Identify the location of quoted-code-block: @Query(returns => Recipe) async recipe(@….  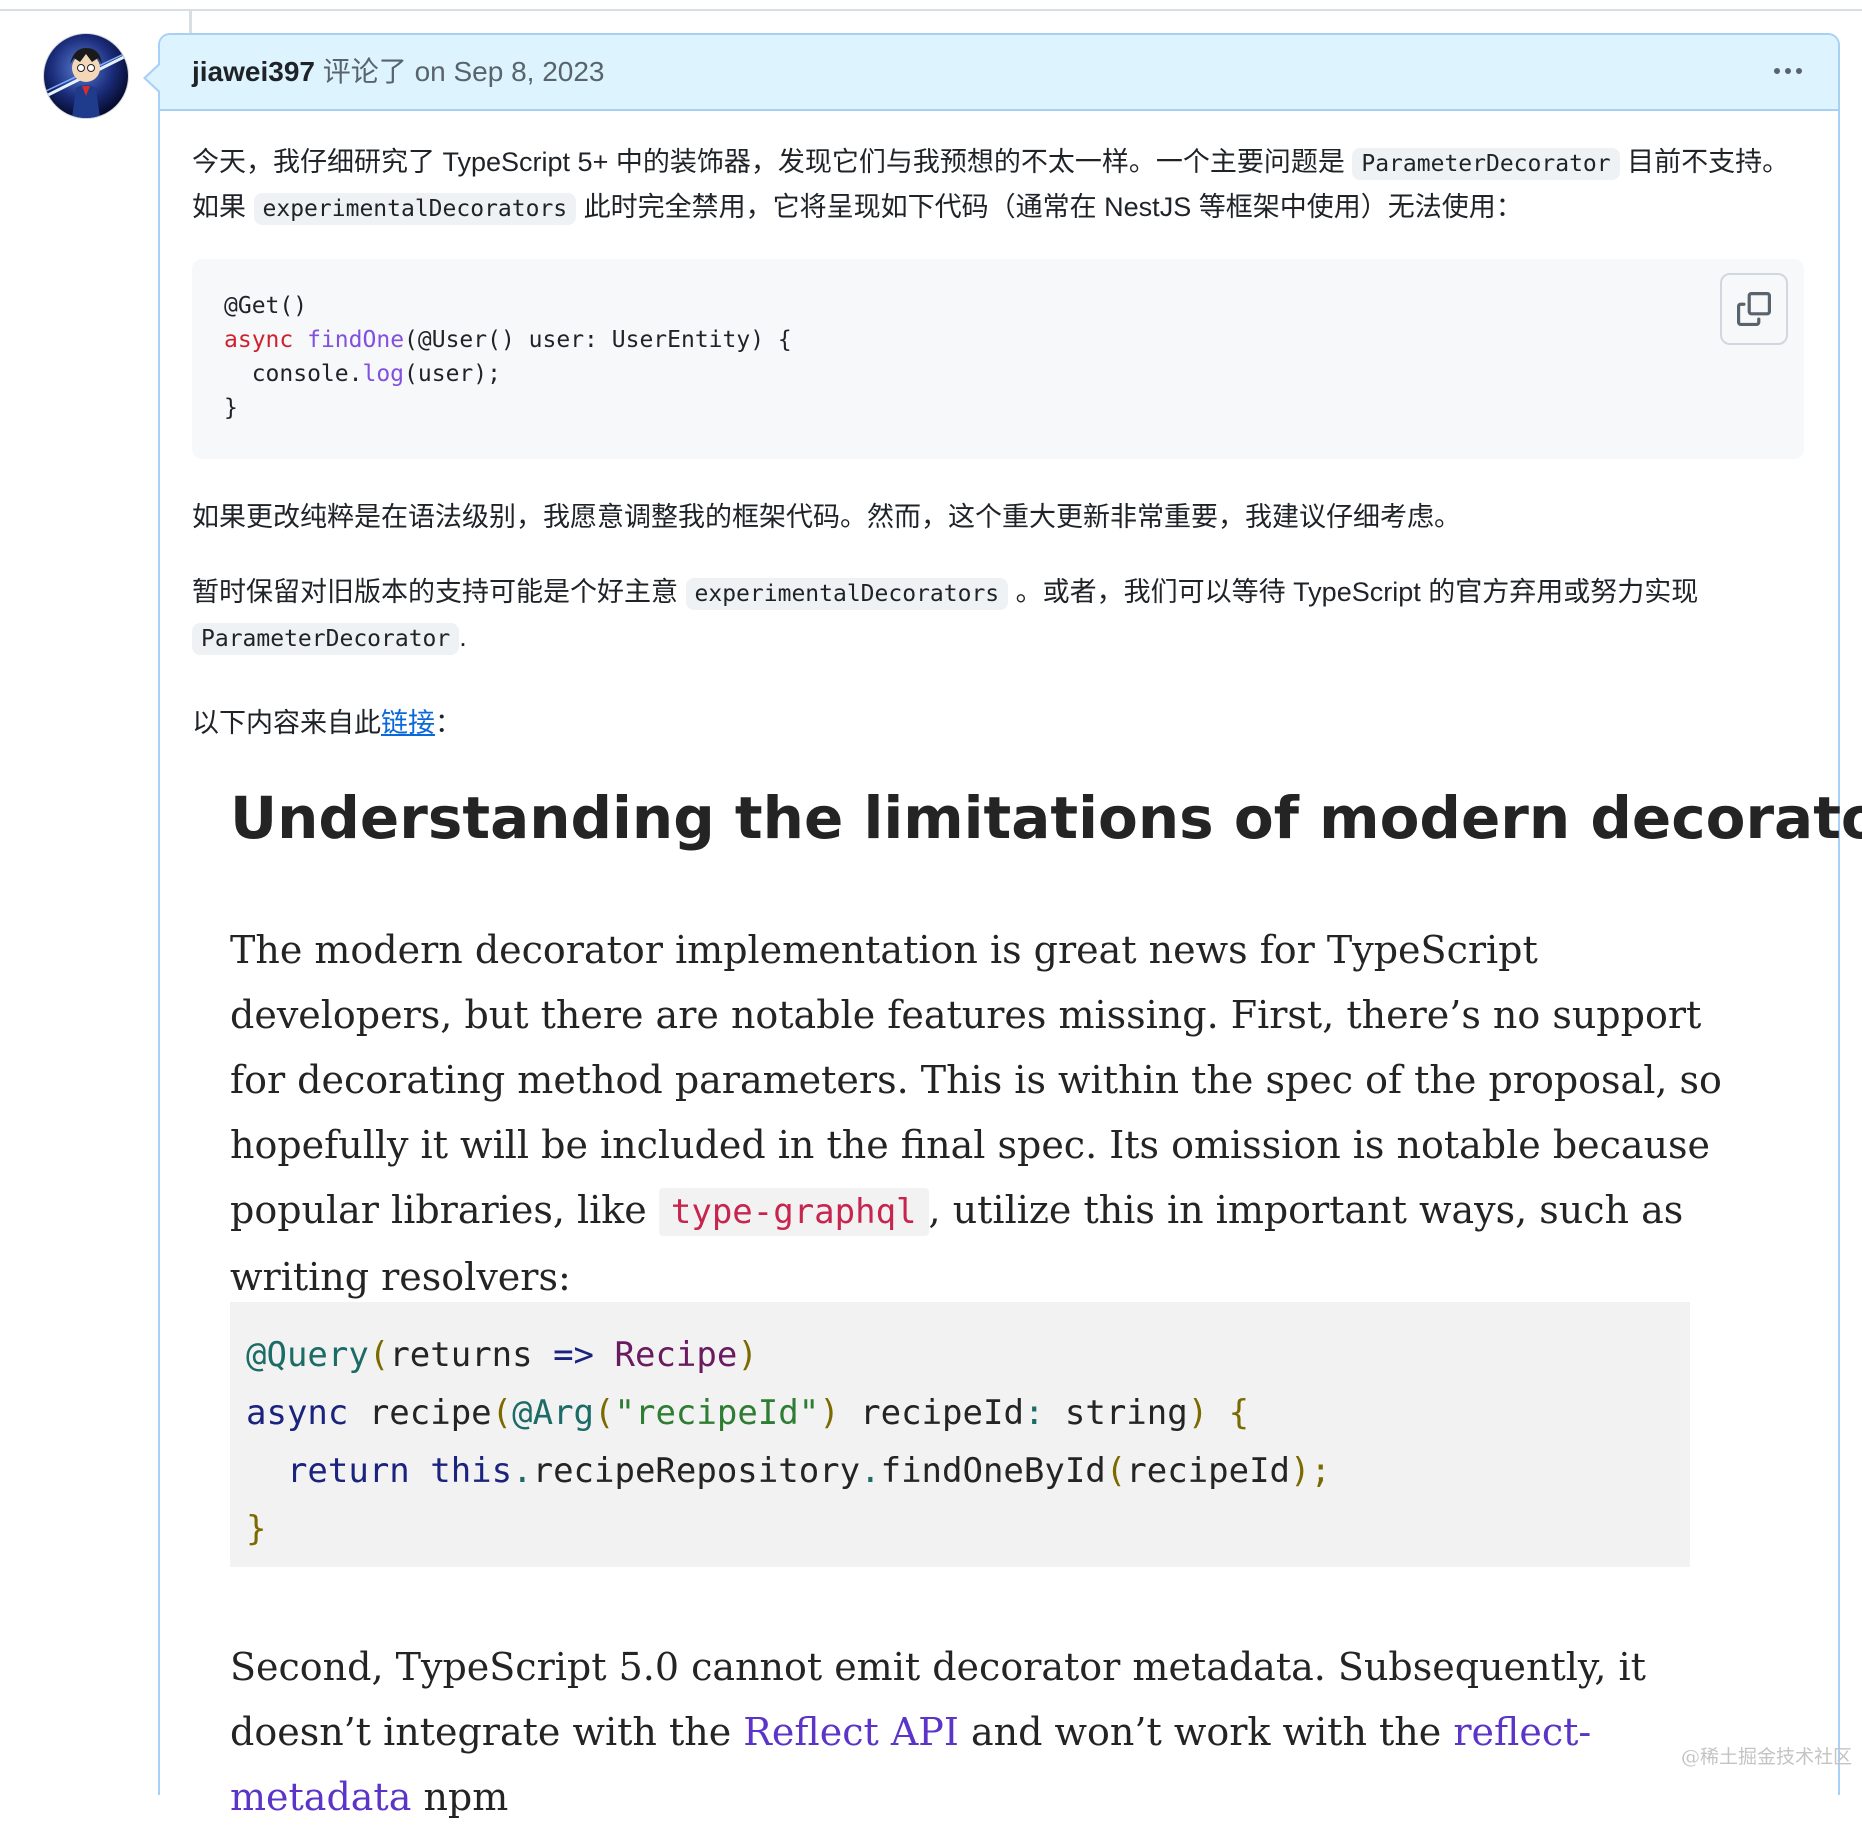
(960, 1434).